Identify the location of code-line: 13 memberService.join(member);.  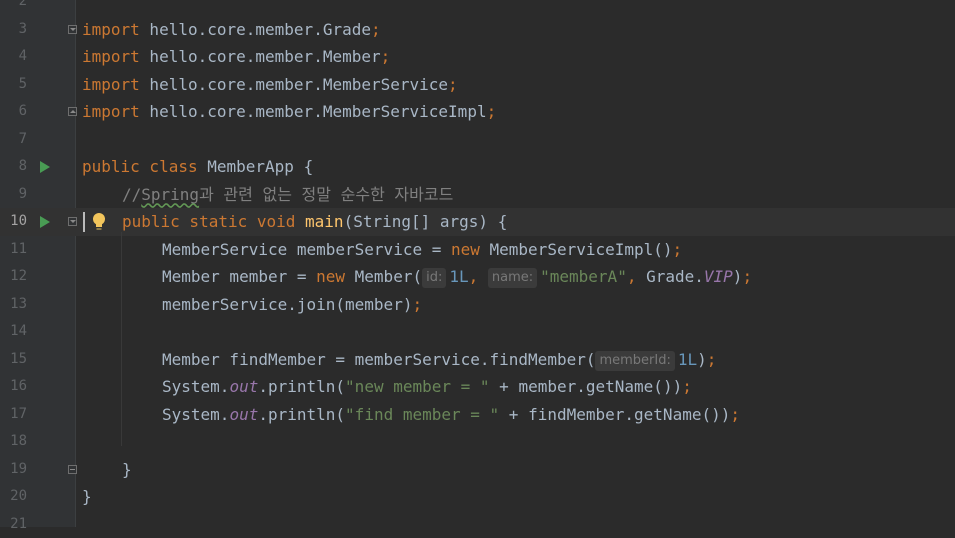
(477, 305).